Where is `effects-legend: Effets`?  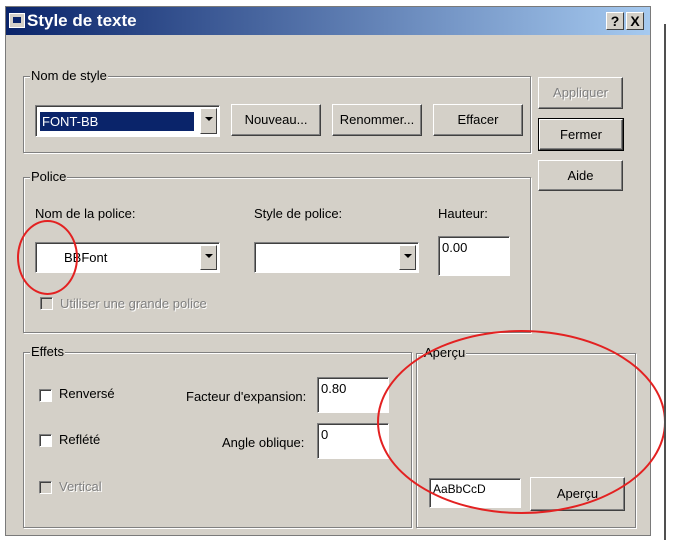
effects-legend: Effets is located at coordinates (48, 352).